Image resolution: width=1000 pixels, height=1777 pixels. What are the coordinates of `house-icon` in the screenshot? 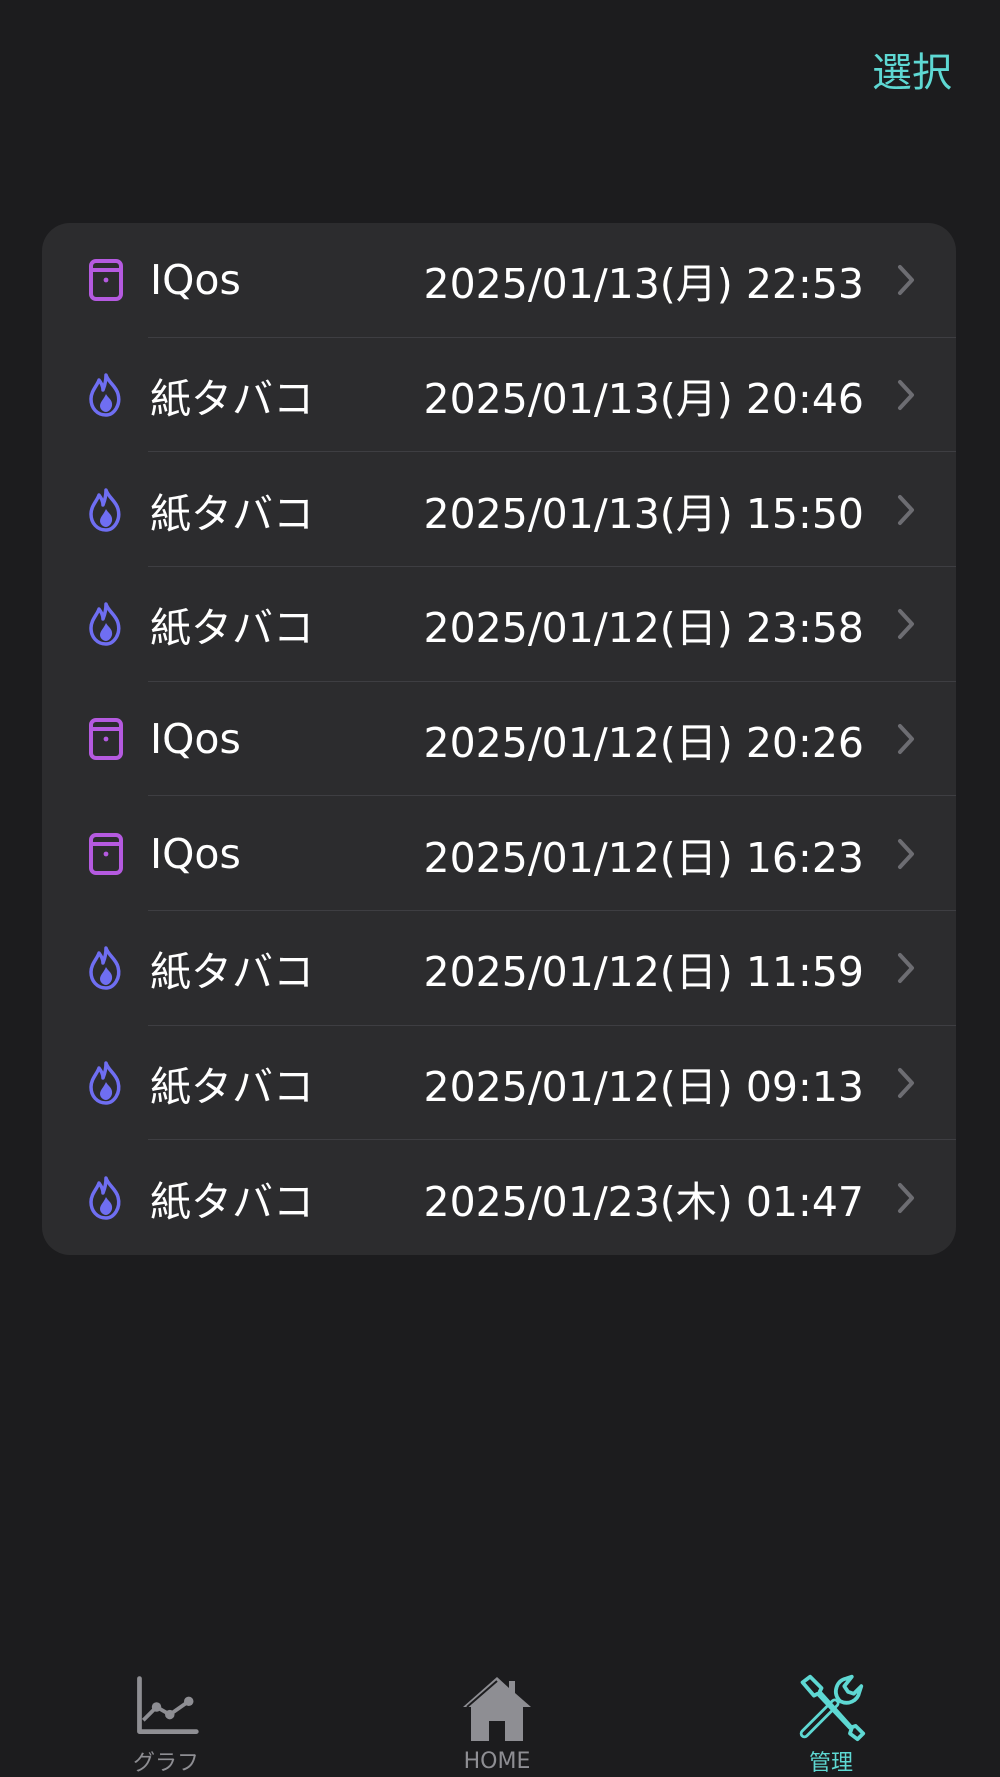 It's located at (497, 1709).